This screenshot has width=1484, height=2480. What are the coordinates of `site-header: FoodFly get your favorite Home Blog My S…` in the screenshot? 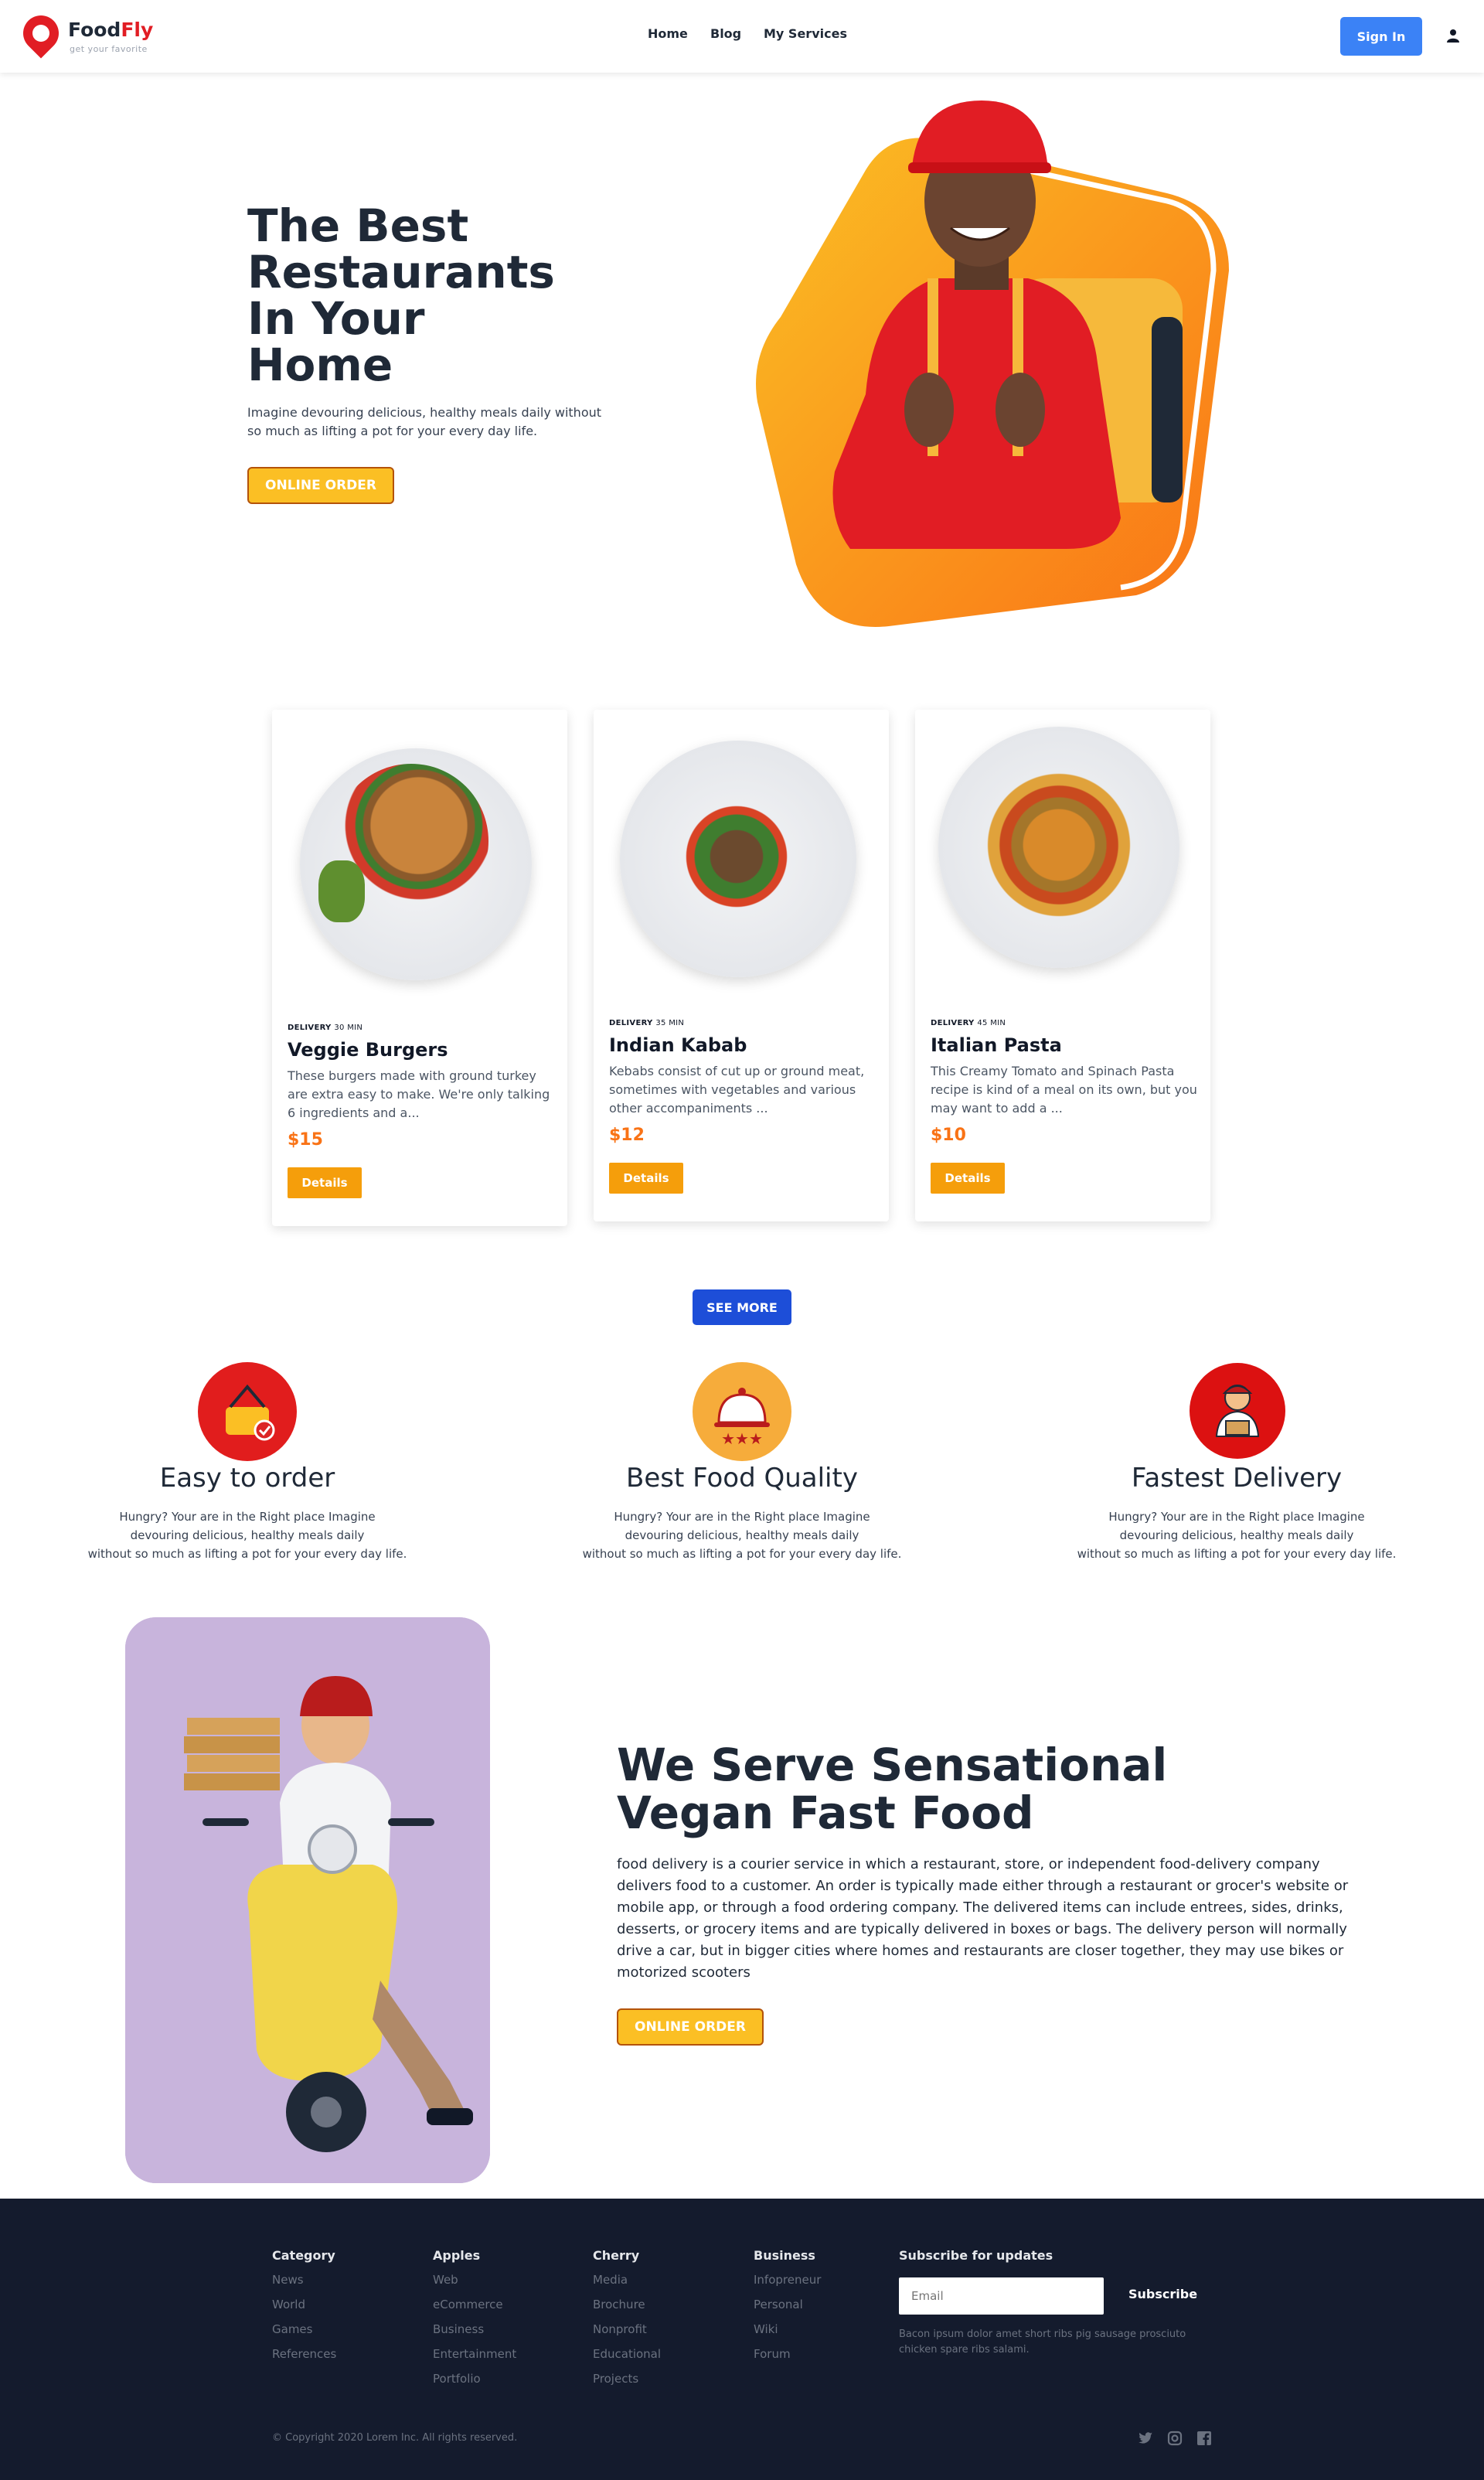 It's located at (742, 36).